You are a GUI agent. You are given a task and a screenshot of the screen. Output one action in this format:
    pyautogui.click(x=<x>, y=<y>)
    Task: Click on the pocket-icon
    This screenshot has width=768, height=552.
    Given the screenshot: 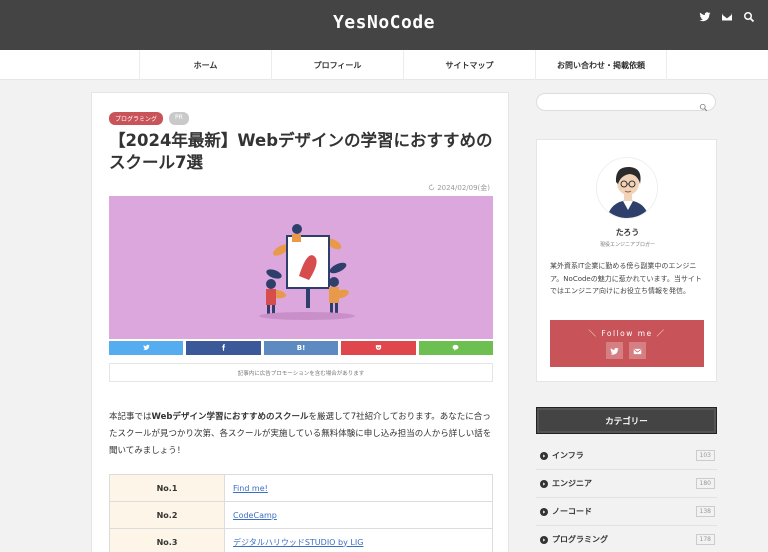 What is the action you would take?
    pyautogui.click(x=378, y=348)
    